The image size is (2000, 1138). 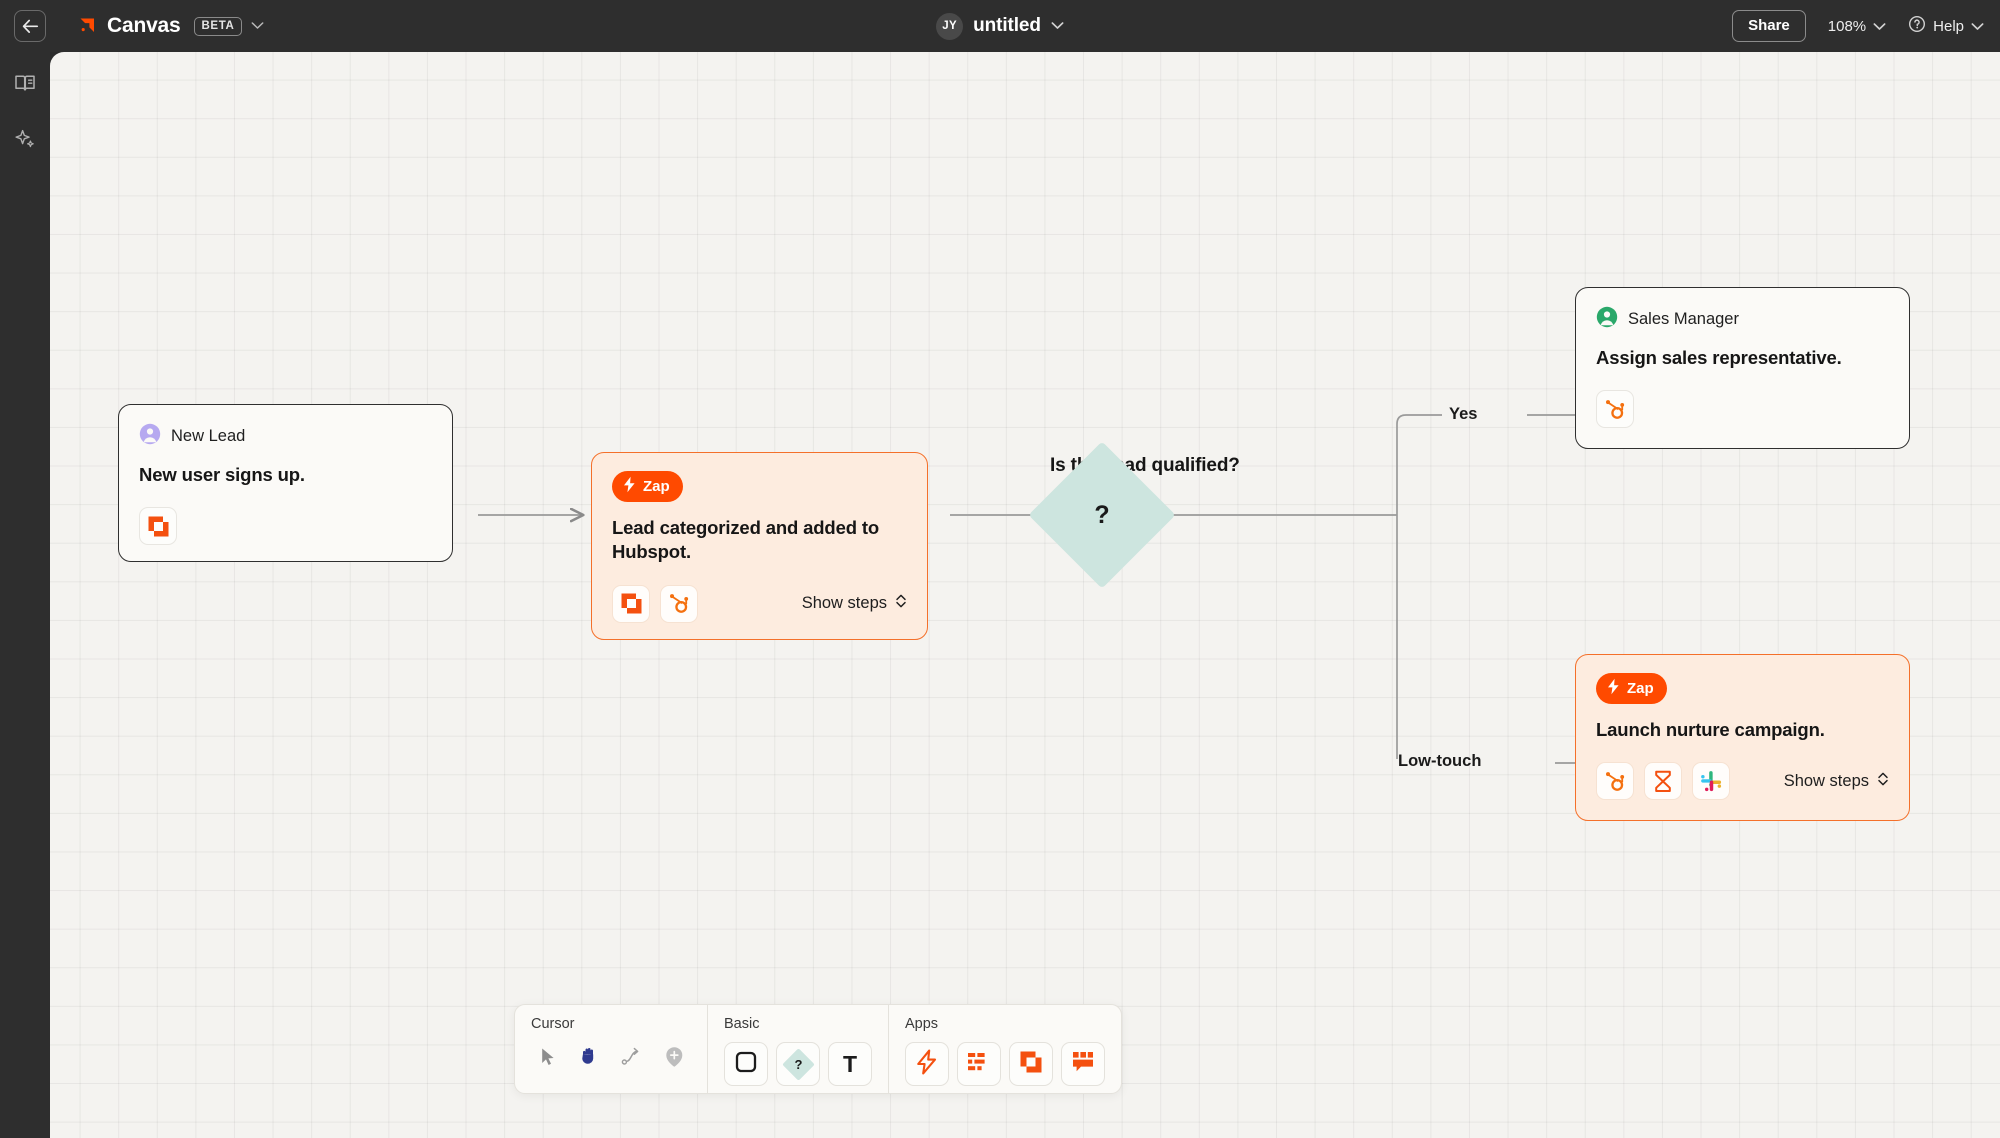 I want to click on tool-app-chatbots, so click(x=1083, y=1064).